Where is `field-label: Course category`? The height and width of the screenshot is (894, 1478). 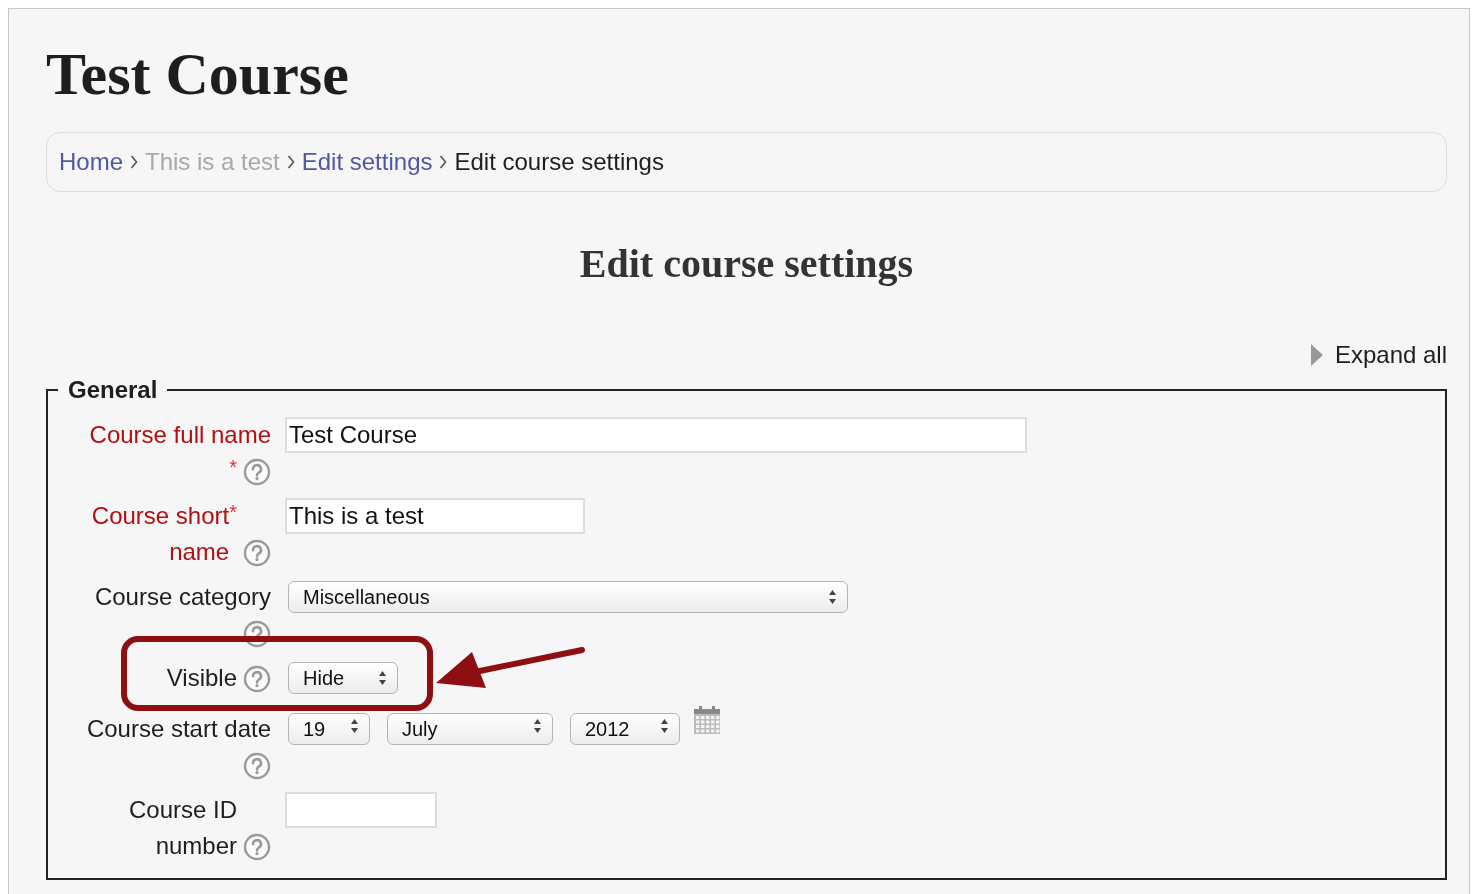
field-label: Course category is located at coordinates (182, 597).